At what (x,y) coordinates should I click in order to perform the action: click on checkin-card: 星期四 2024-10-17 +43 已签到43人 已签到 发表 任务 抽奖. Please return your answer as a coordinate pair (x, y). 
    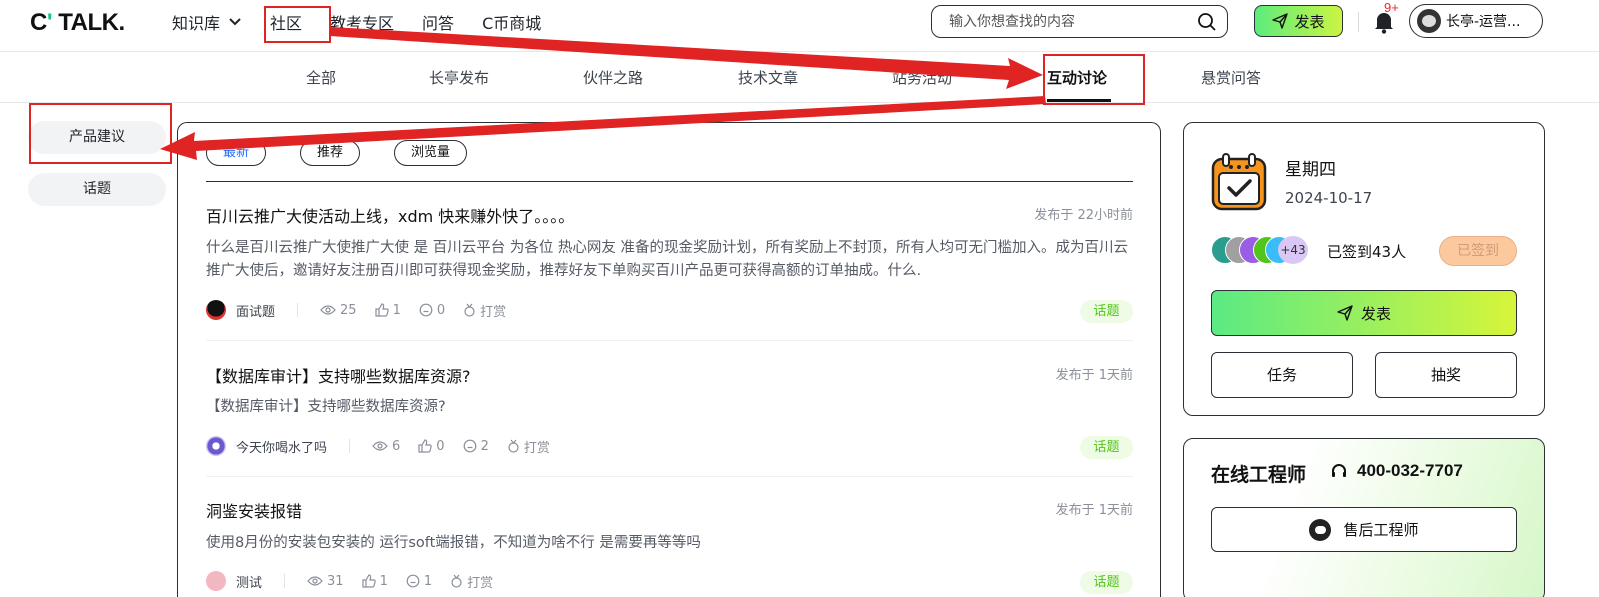
    Looking at the image, I should click on (1364, 269).